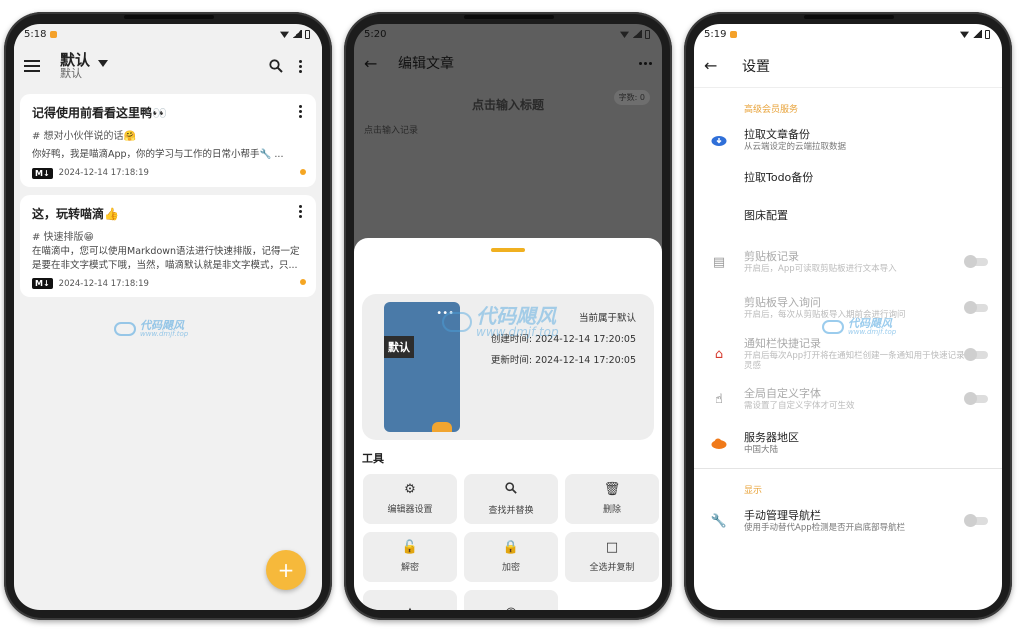  What do you see at coordinates (719, 140) in the screenshot?
I see `cloud-download-icon` at bounding box center [719, 140].